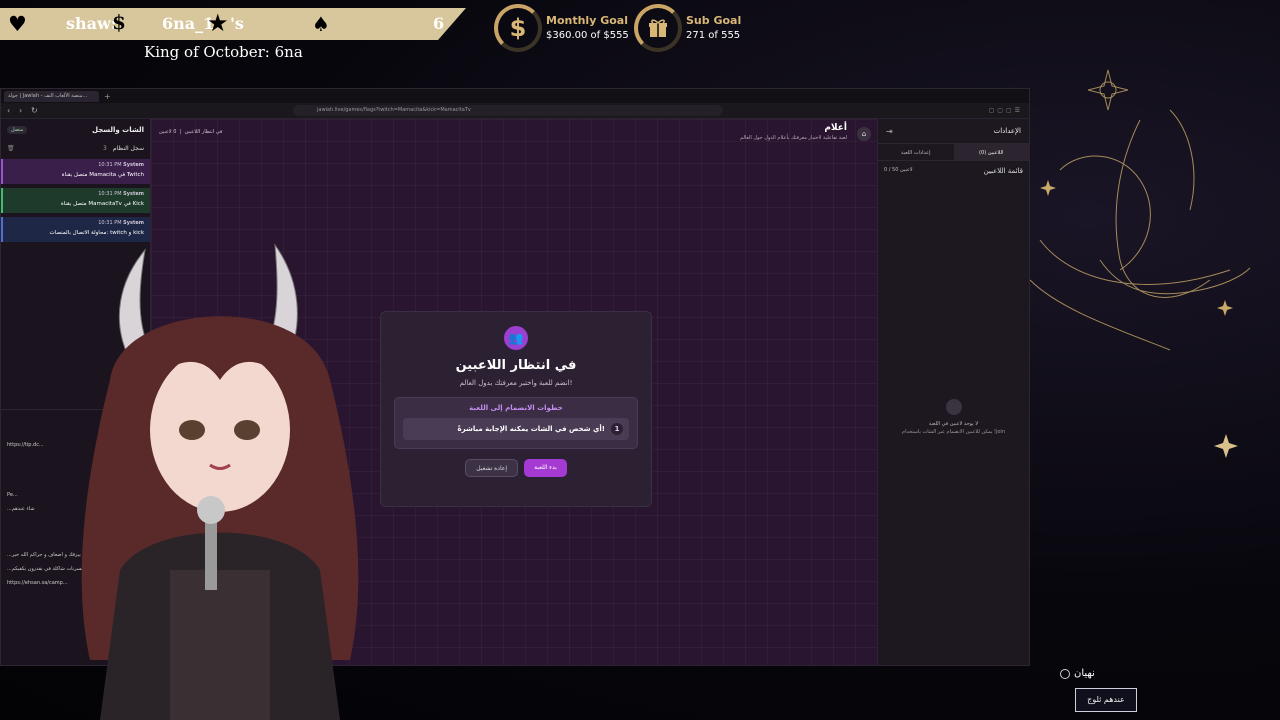  I want to click on zodiac-illustration, so click(1140, 210).